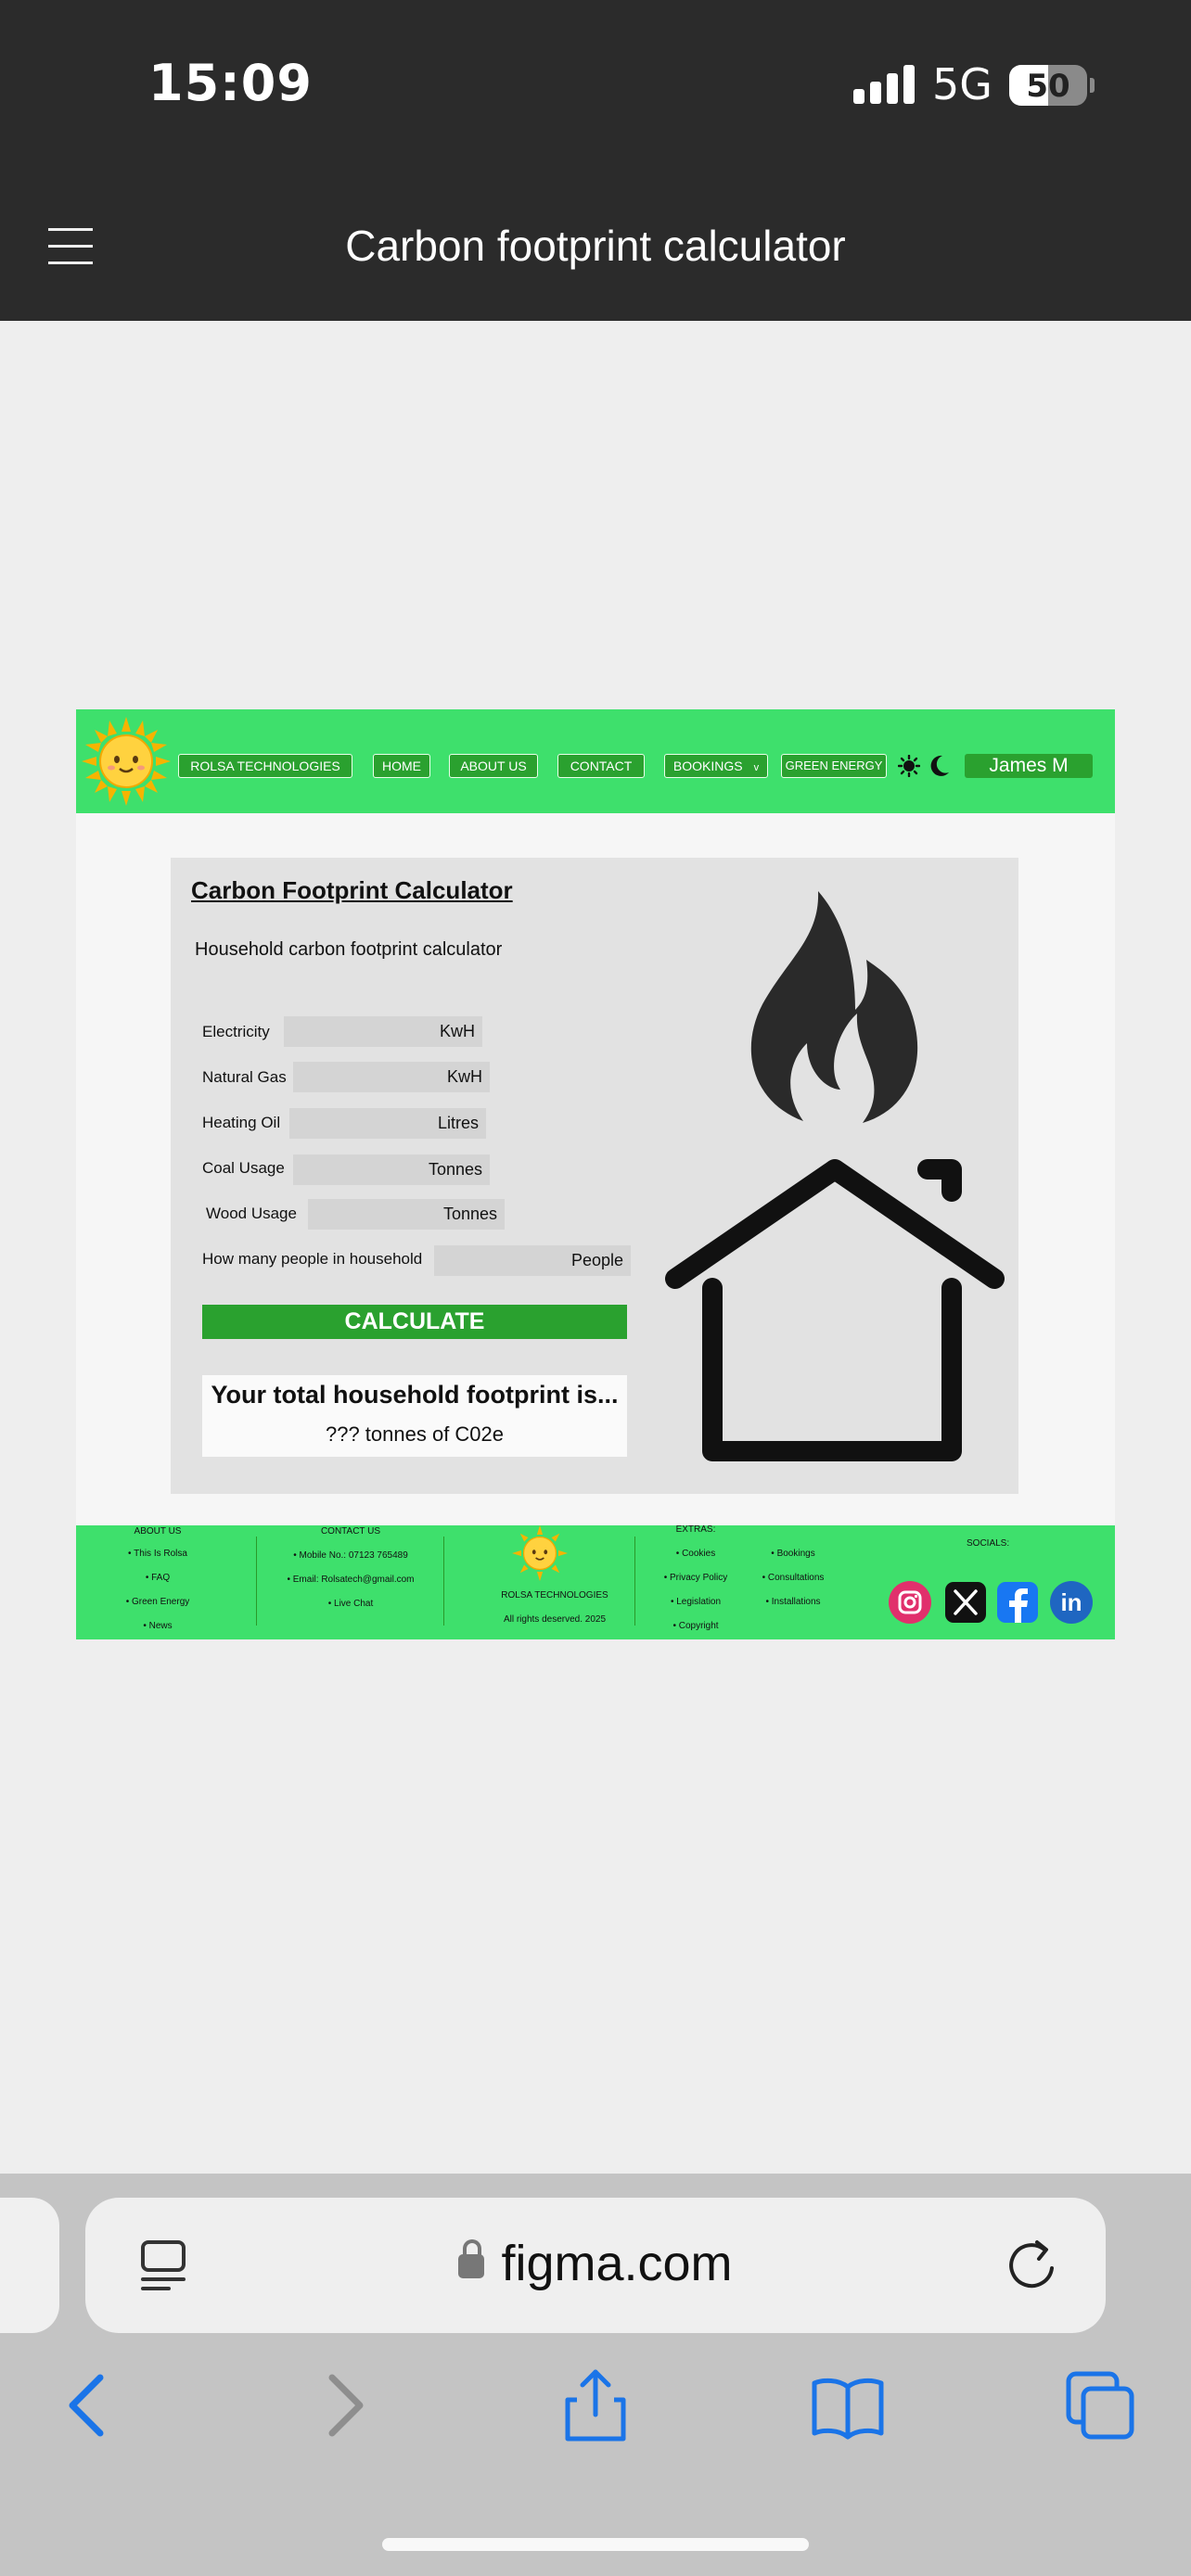 The height and width of the screenshot is (2576, 1191). I want to click on wood-usage-input: Tonnes, so click(406, 1214).